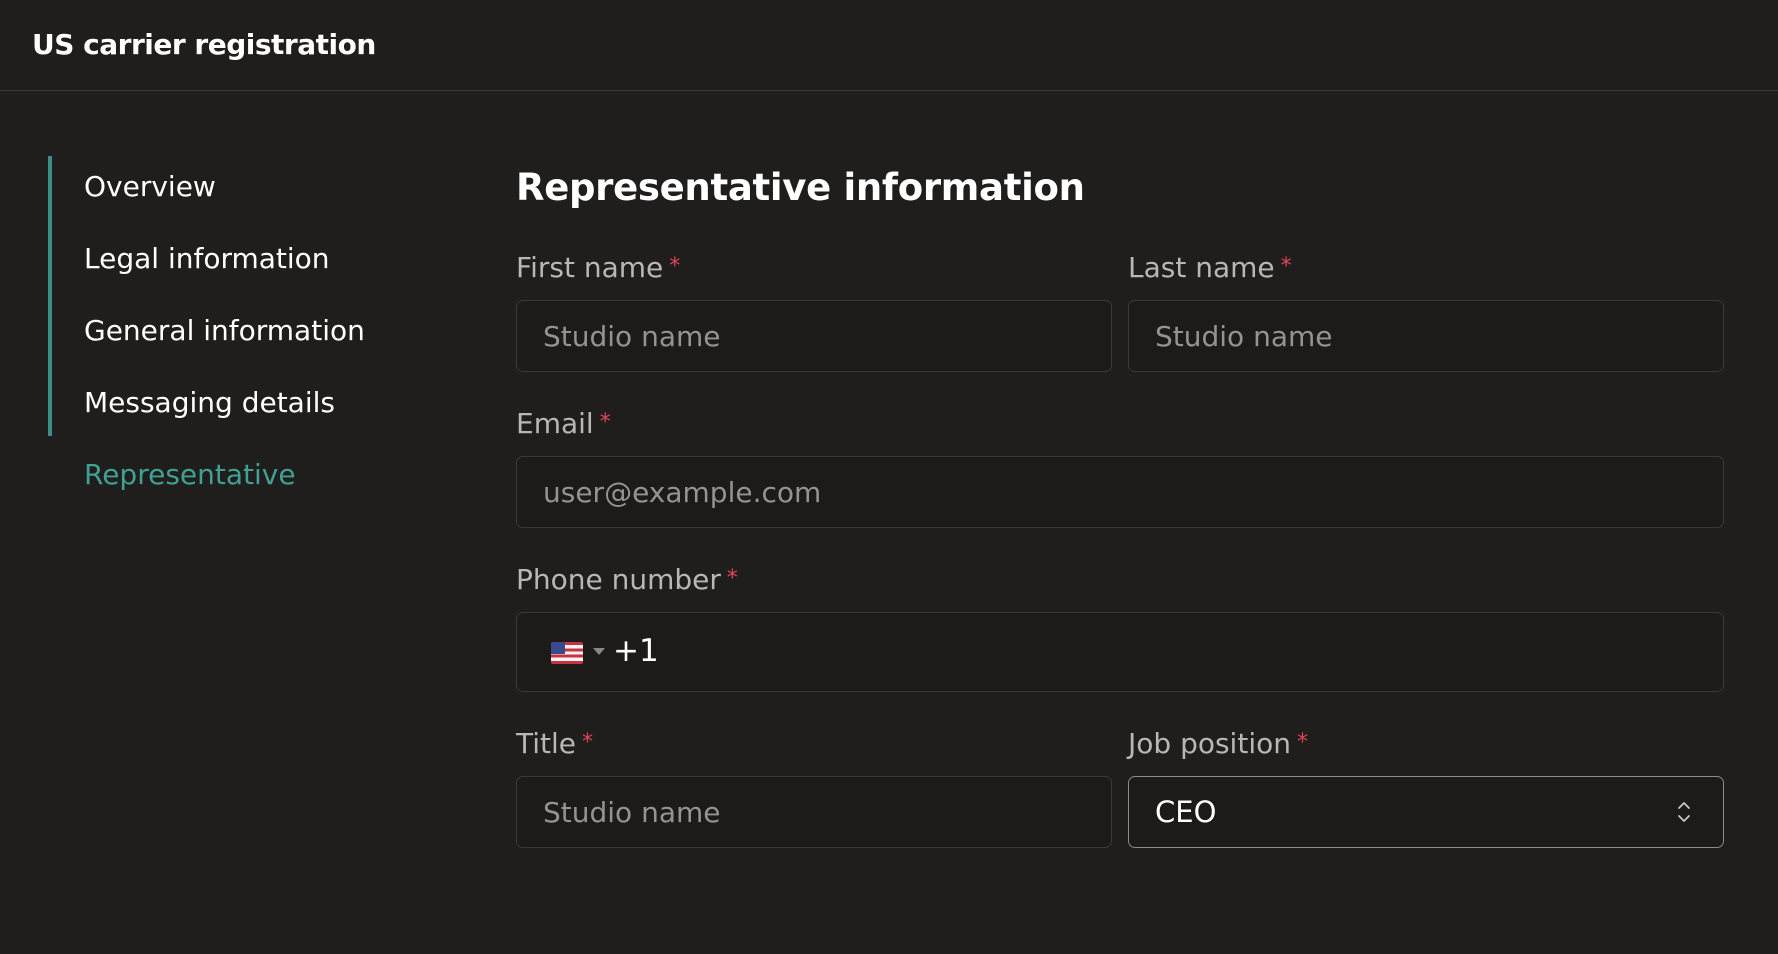  What do you see at coordinates (800, 187) in the screenshot?
I see `page-title: Representative information` at bounding box center [800, 187].